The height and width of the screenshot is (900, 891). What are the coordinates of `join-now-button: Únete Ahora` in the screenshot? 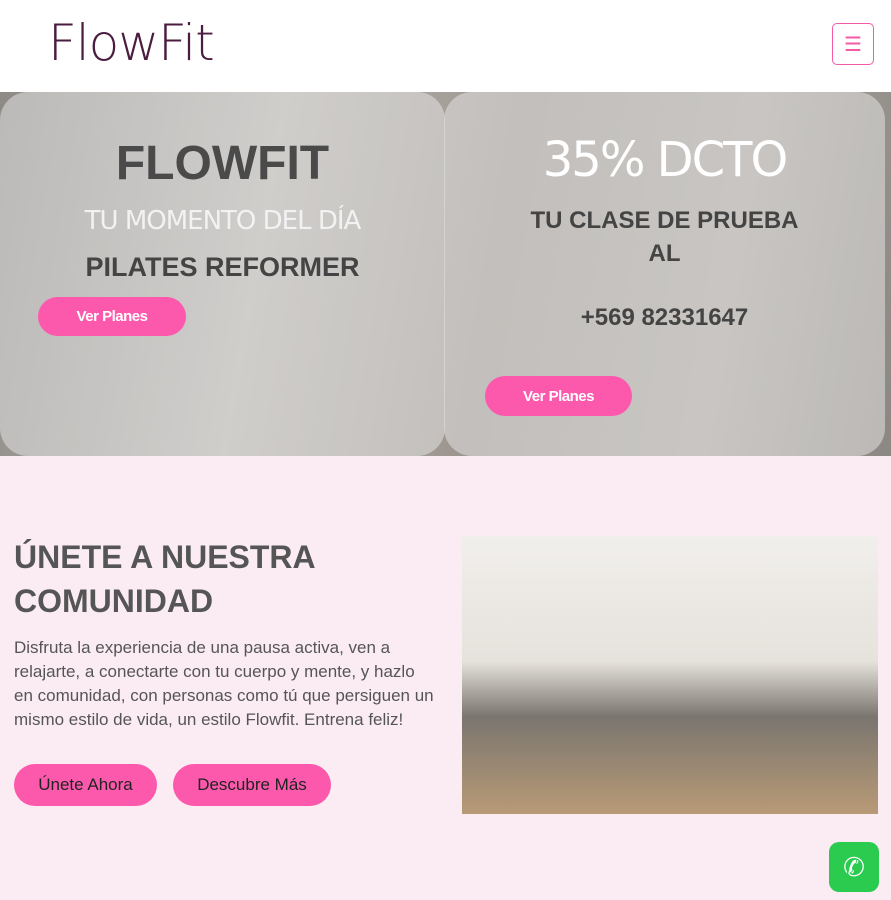 It's located at (85, 785).